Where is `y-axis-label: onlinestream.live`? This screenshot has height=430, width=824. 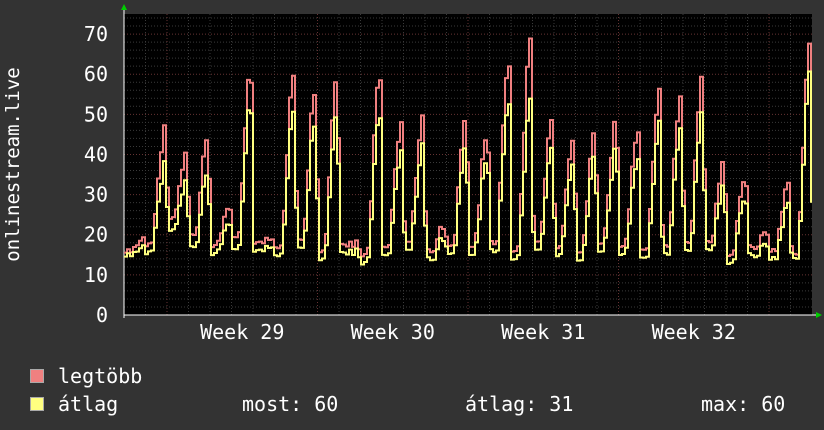
y-axis-label: onlinestream.live is located at coordinates (13, 164).